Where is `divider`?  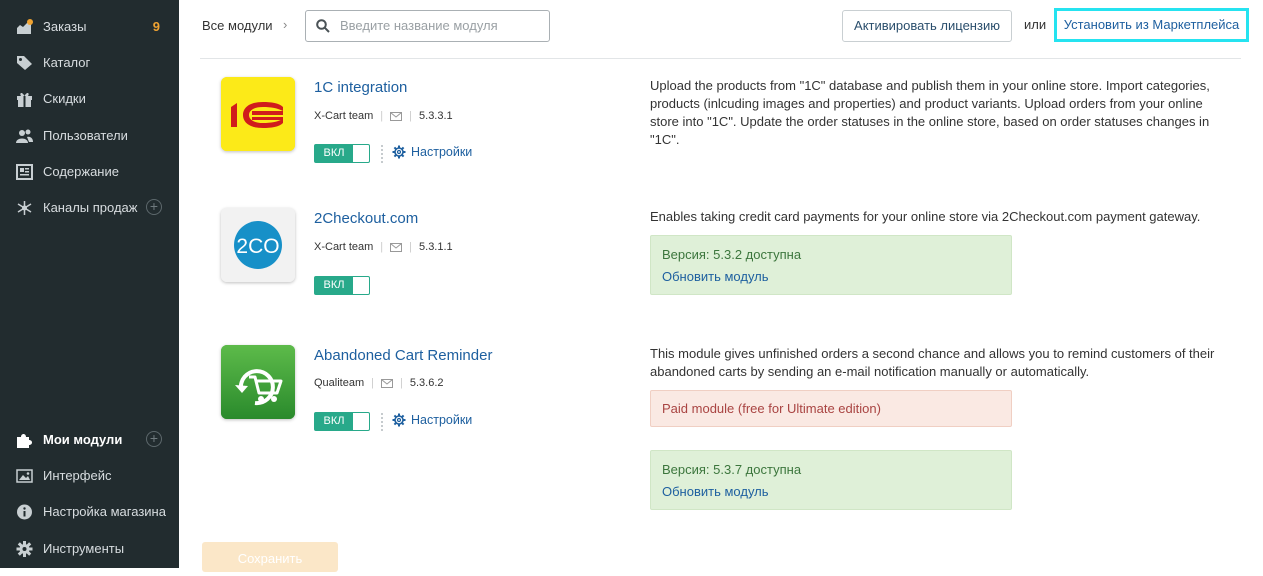
divider is located at coordinates (720, 58).